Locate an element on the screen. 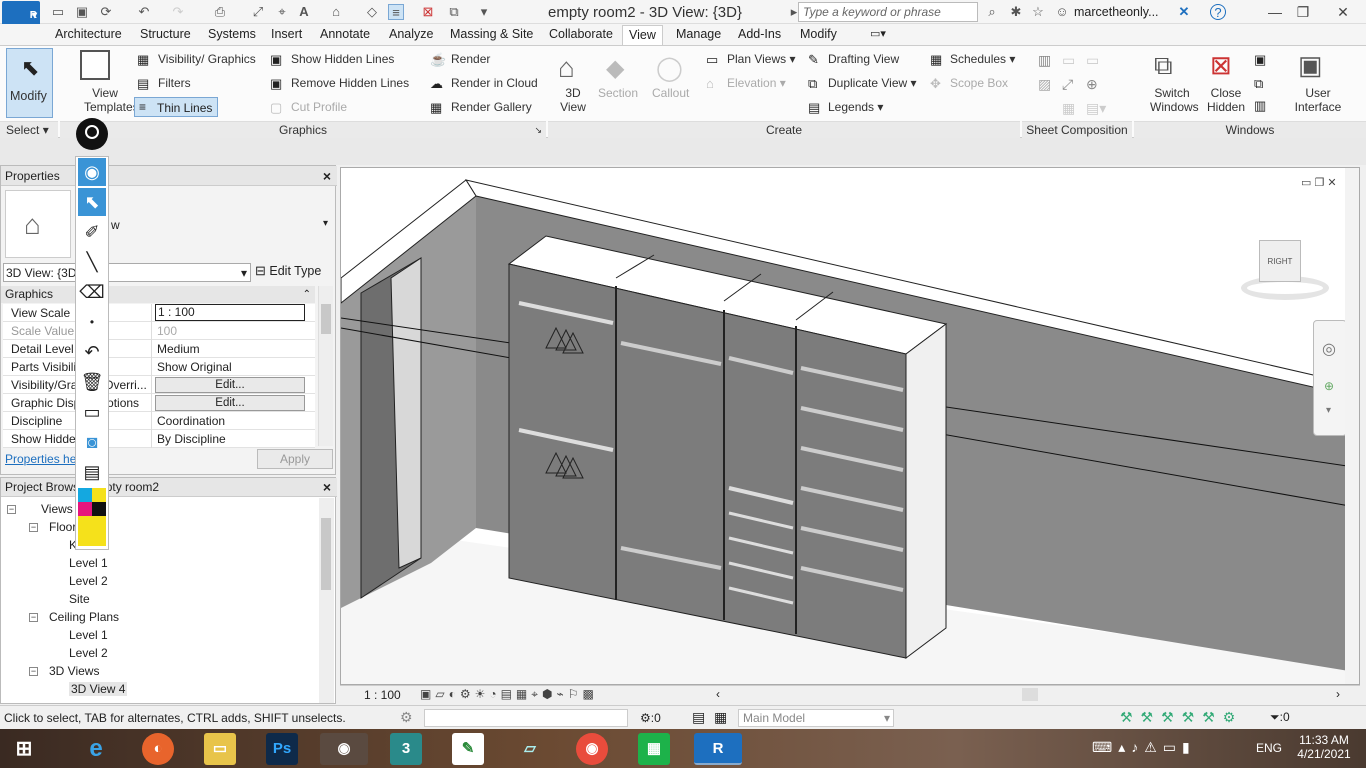 The width and height of the screenshot is (1366, 768). cut-profile-button: Cut Profile is located at coordinates (319, 107).